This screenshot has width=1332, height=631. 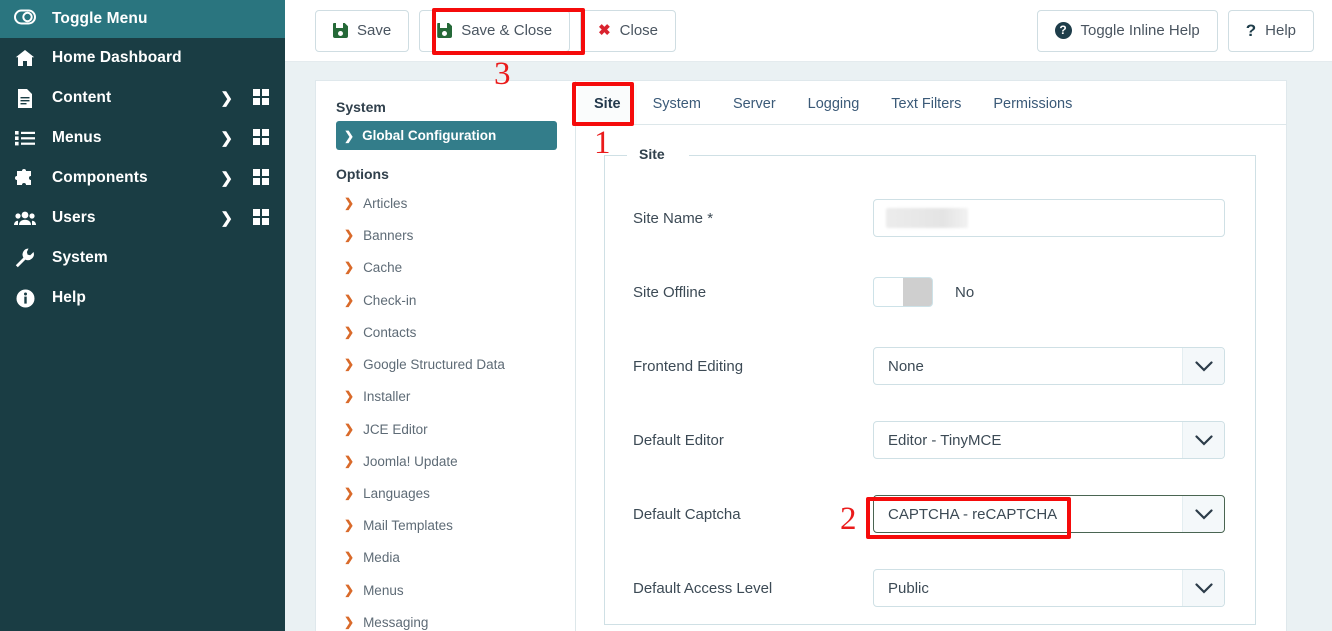 I want to click on close-button: ✖ Close, so click(x=628, y=30).